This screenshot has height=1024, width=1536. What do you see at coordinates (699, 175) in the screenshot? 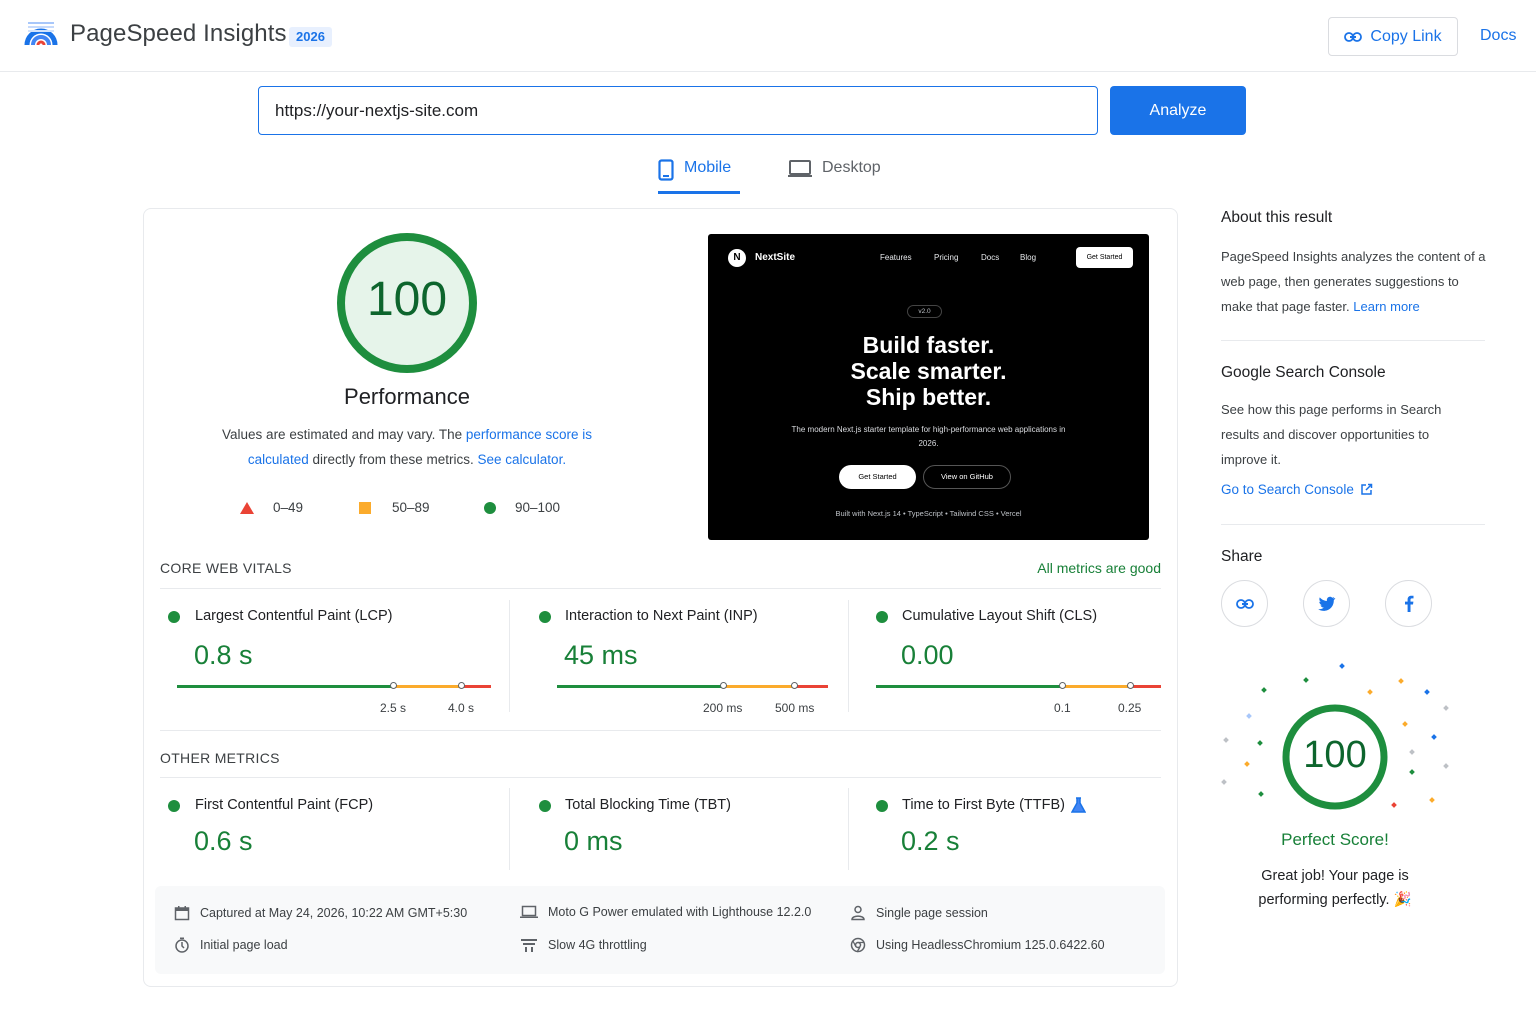
I see `tab-mobile: Mobile` at bounding box center [699, 175].